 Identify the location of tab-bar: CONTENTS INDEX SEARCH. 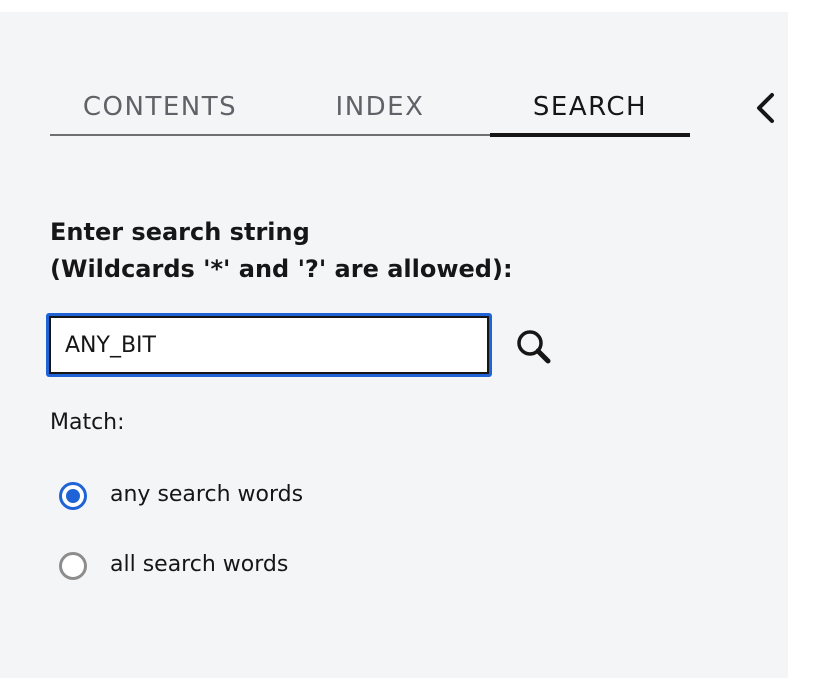
(370, 109).